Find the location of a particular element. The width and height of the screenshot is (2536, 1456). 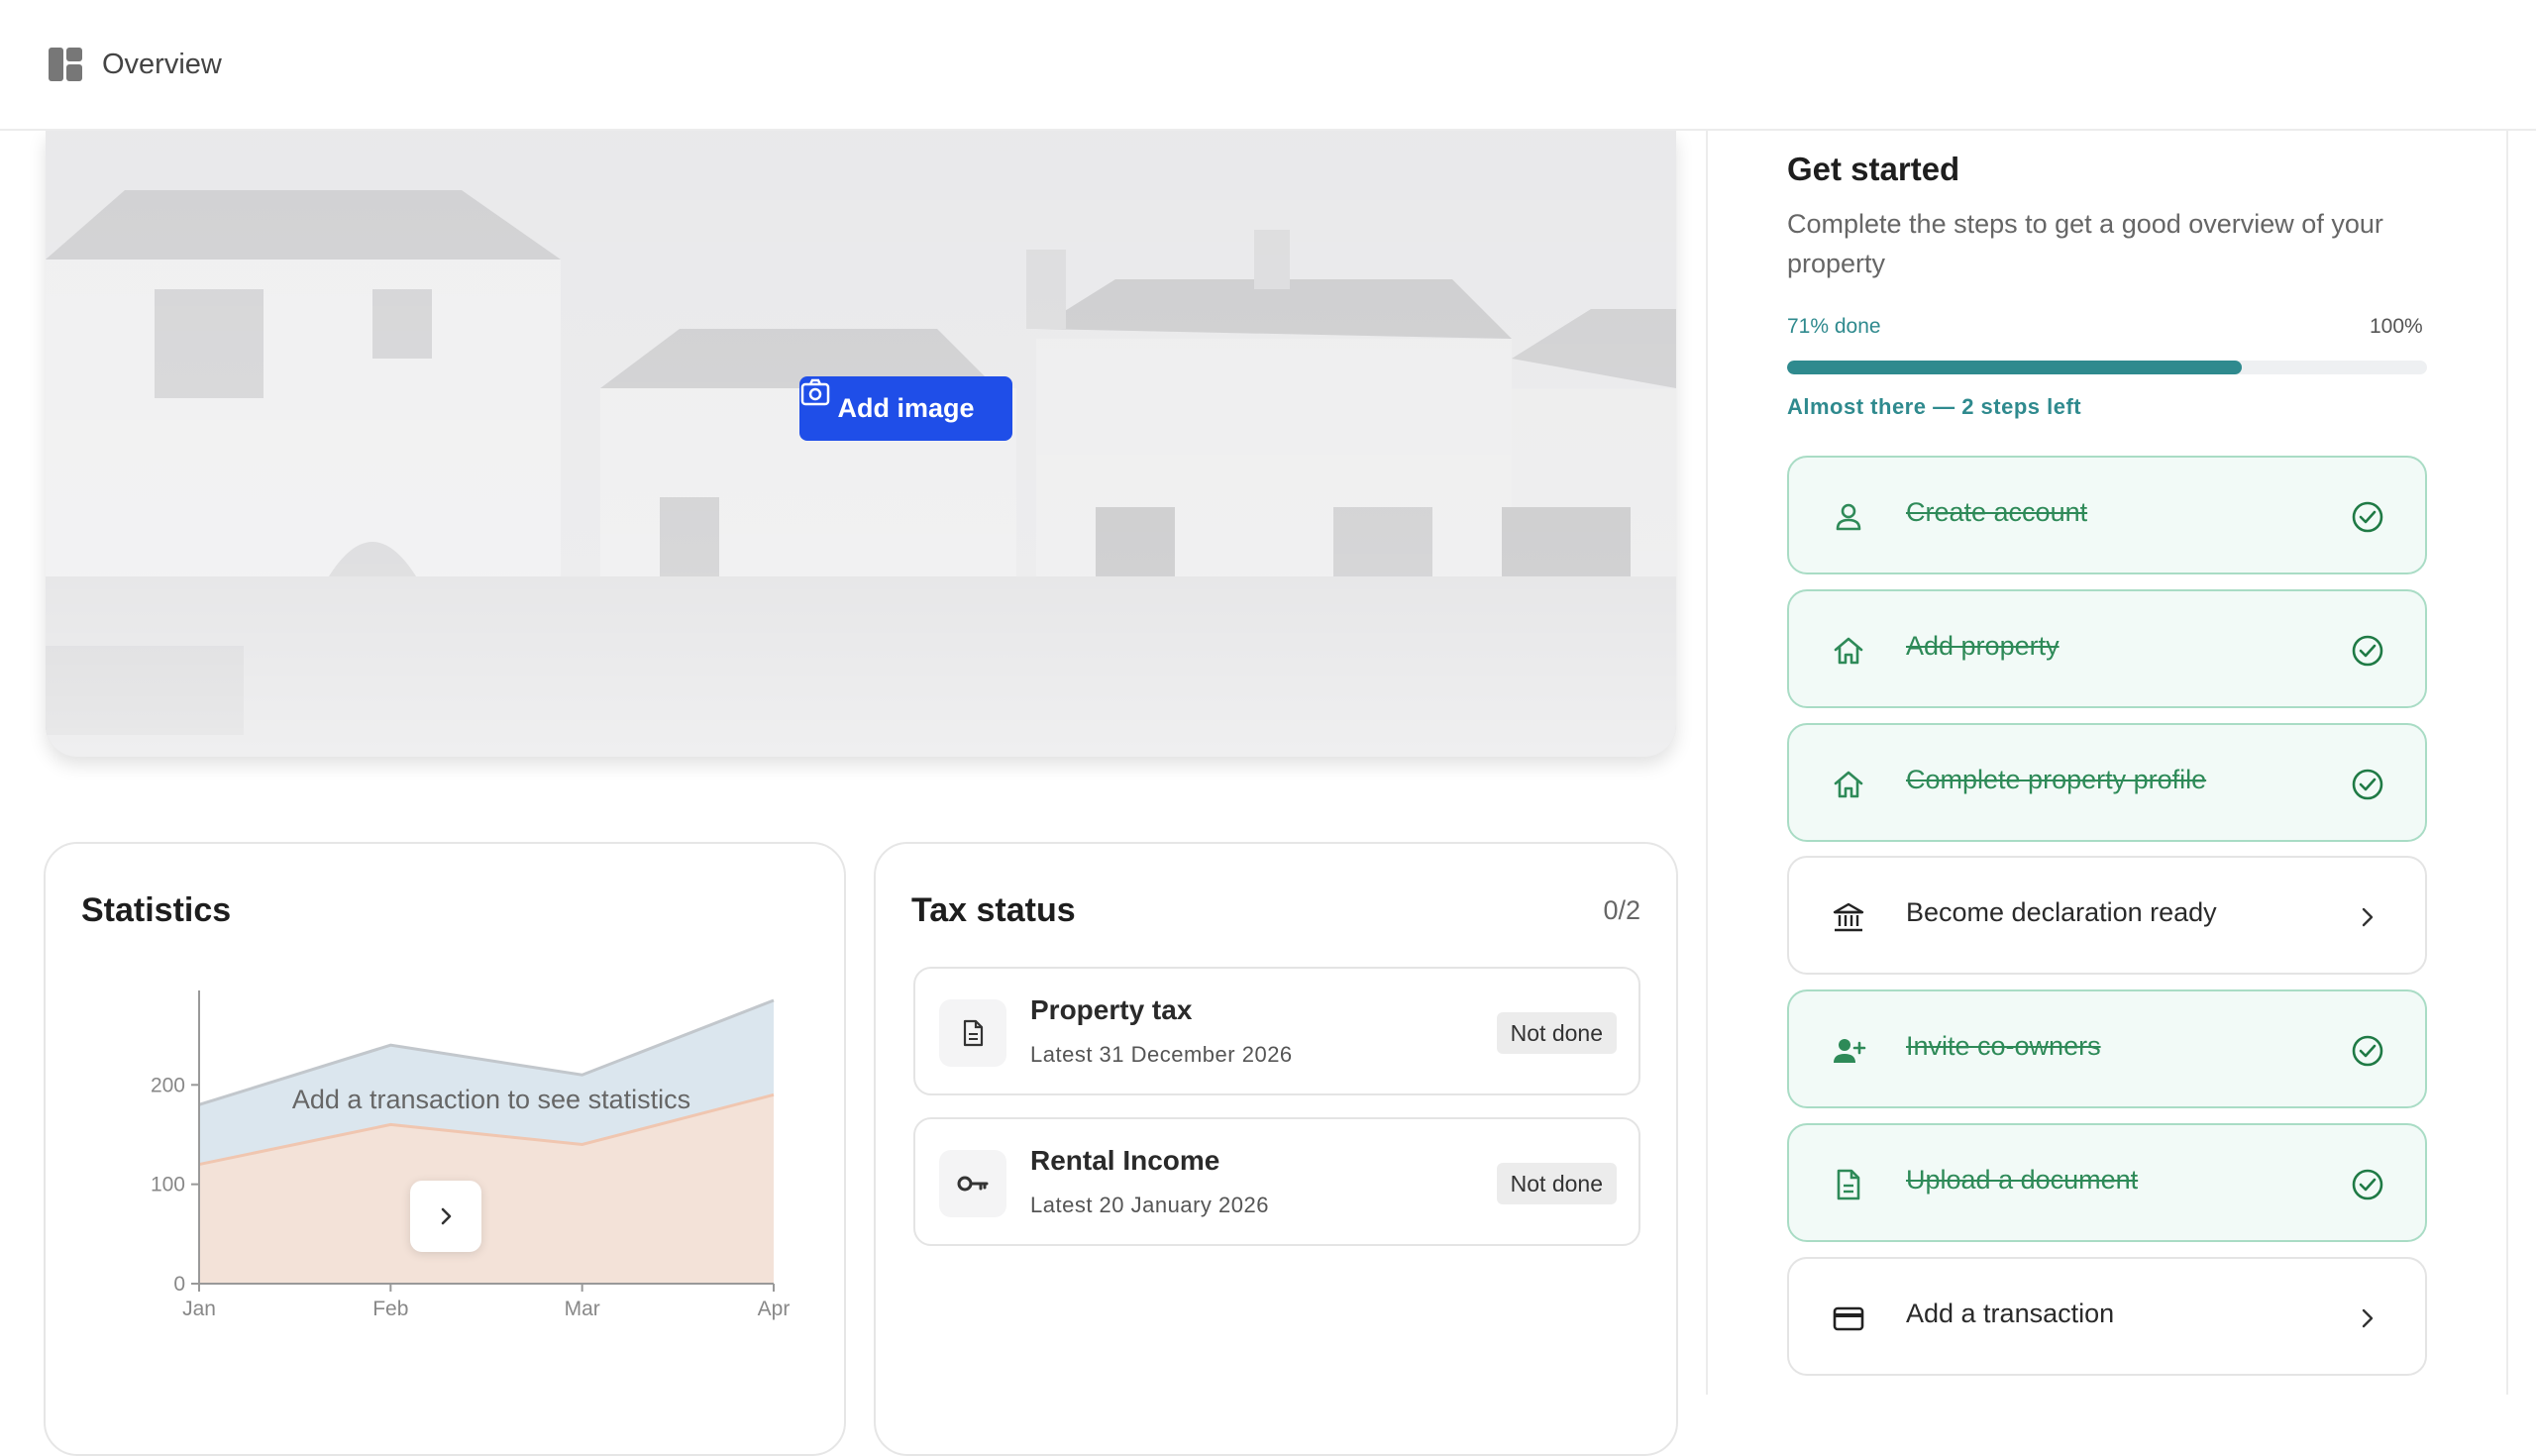

key-icon is located at coordinates (972, 1183).